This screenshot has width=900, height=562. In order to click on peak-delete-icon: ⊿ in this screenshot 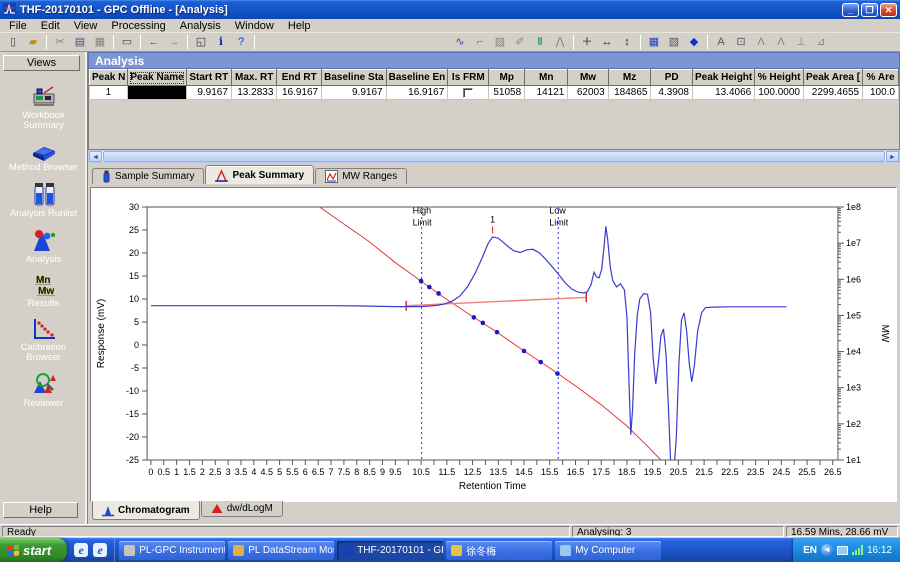, I will do `click(821, 42)`.